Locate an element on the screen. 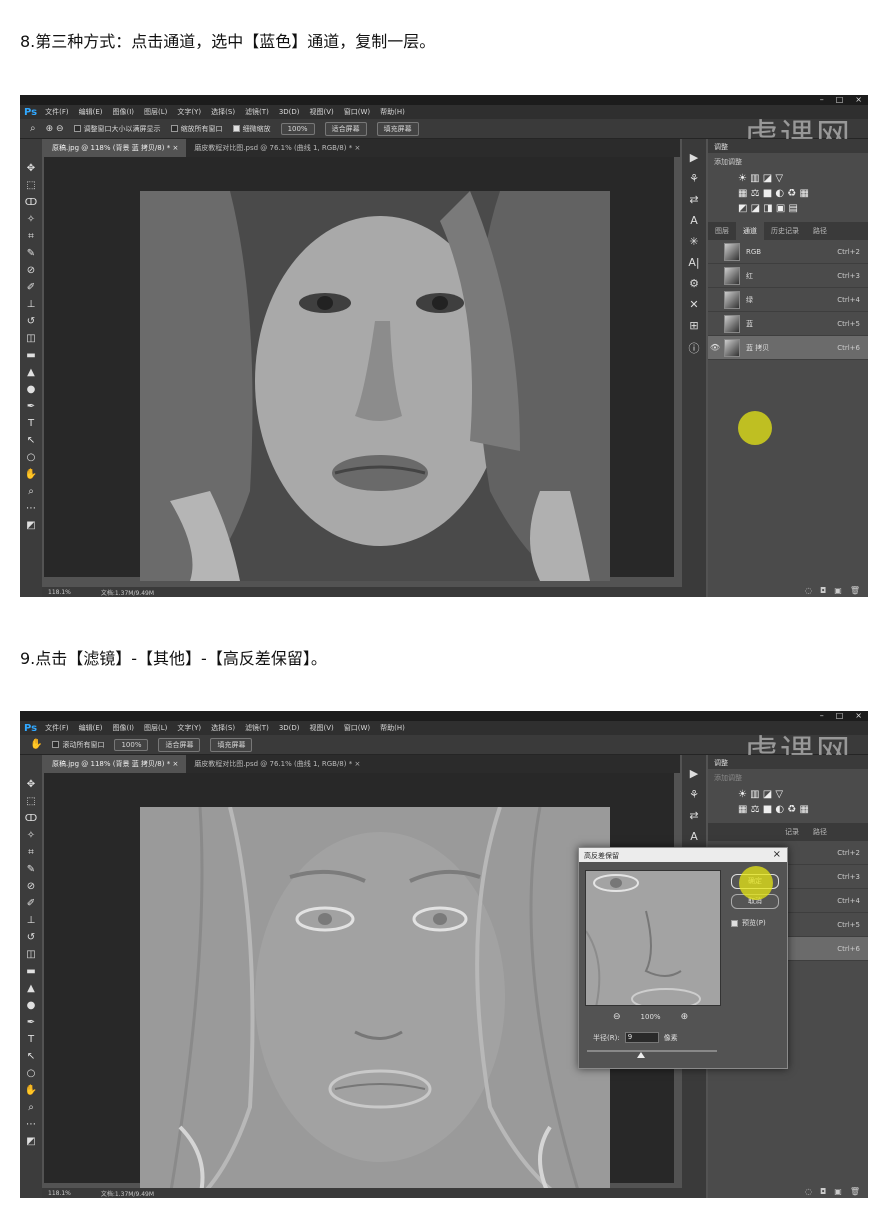 The image size is (888, 1211). preview-option: 预览(P) is located at coordinates (748, 923).